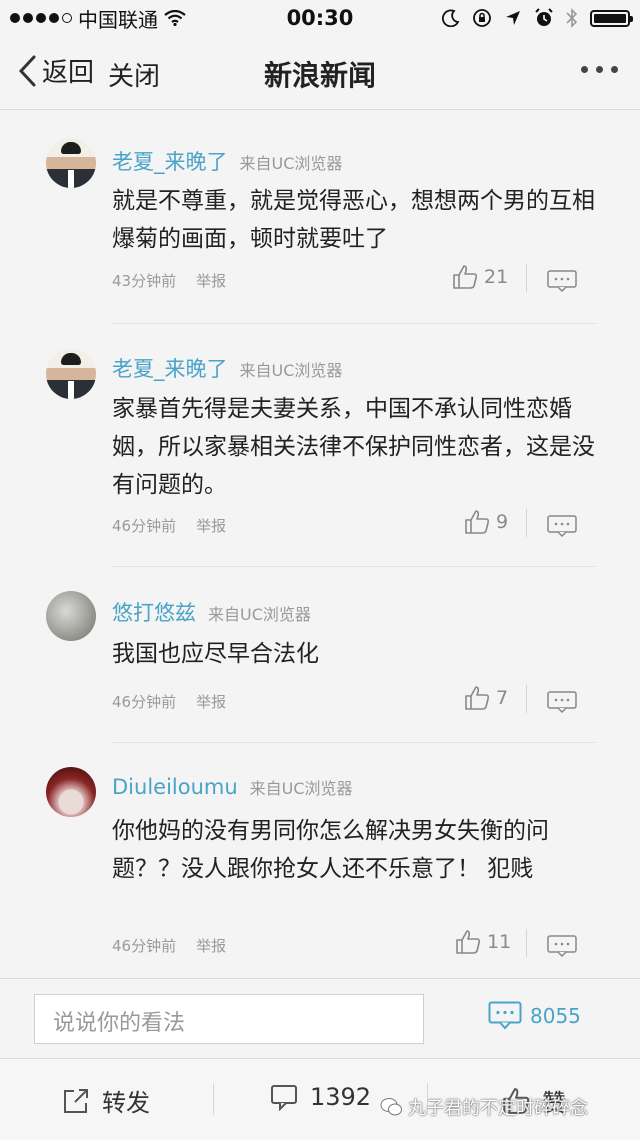 This screenshot has width=640, height=1140. I want to click on comment-meta: 43分钟前 举报, so click(169, 280).